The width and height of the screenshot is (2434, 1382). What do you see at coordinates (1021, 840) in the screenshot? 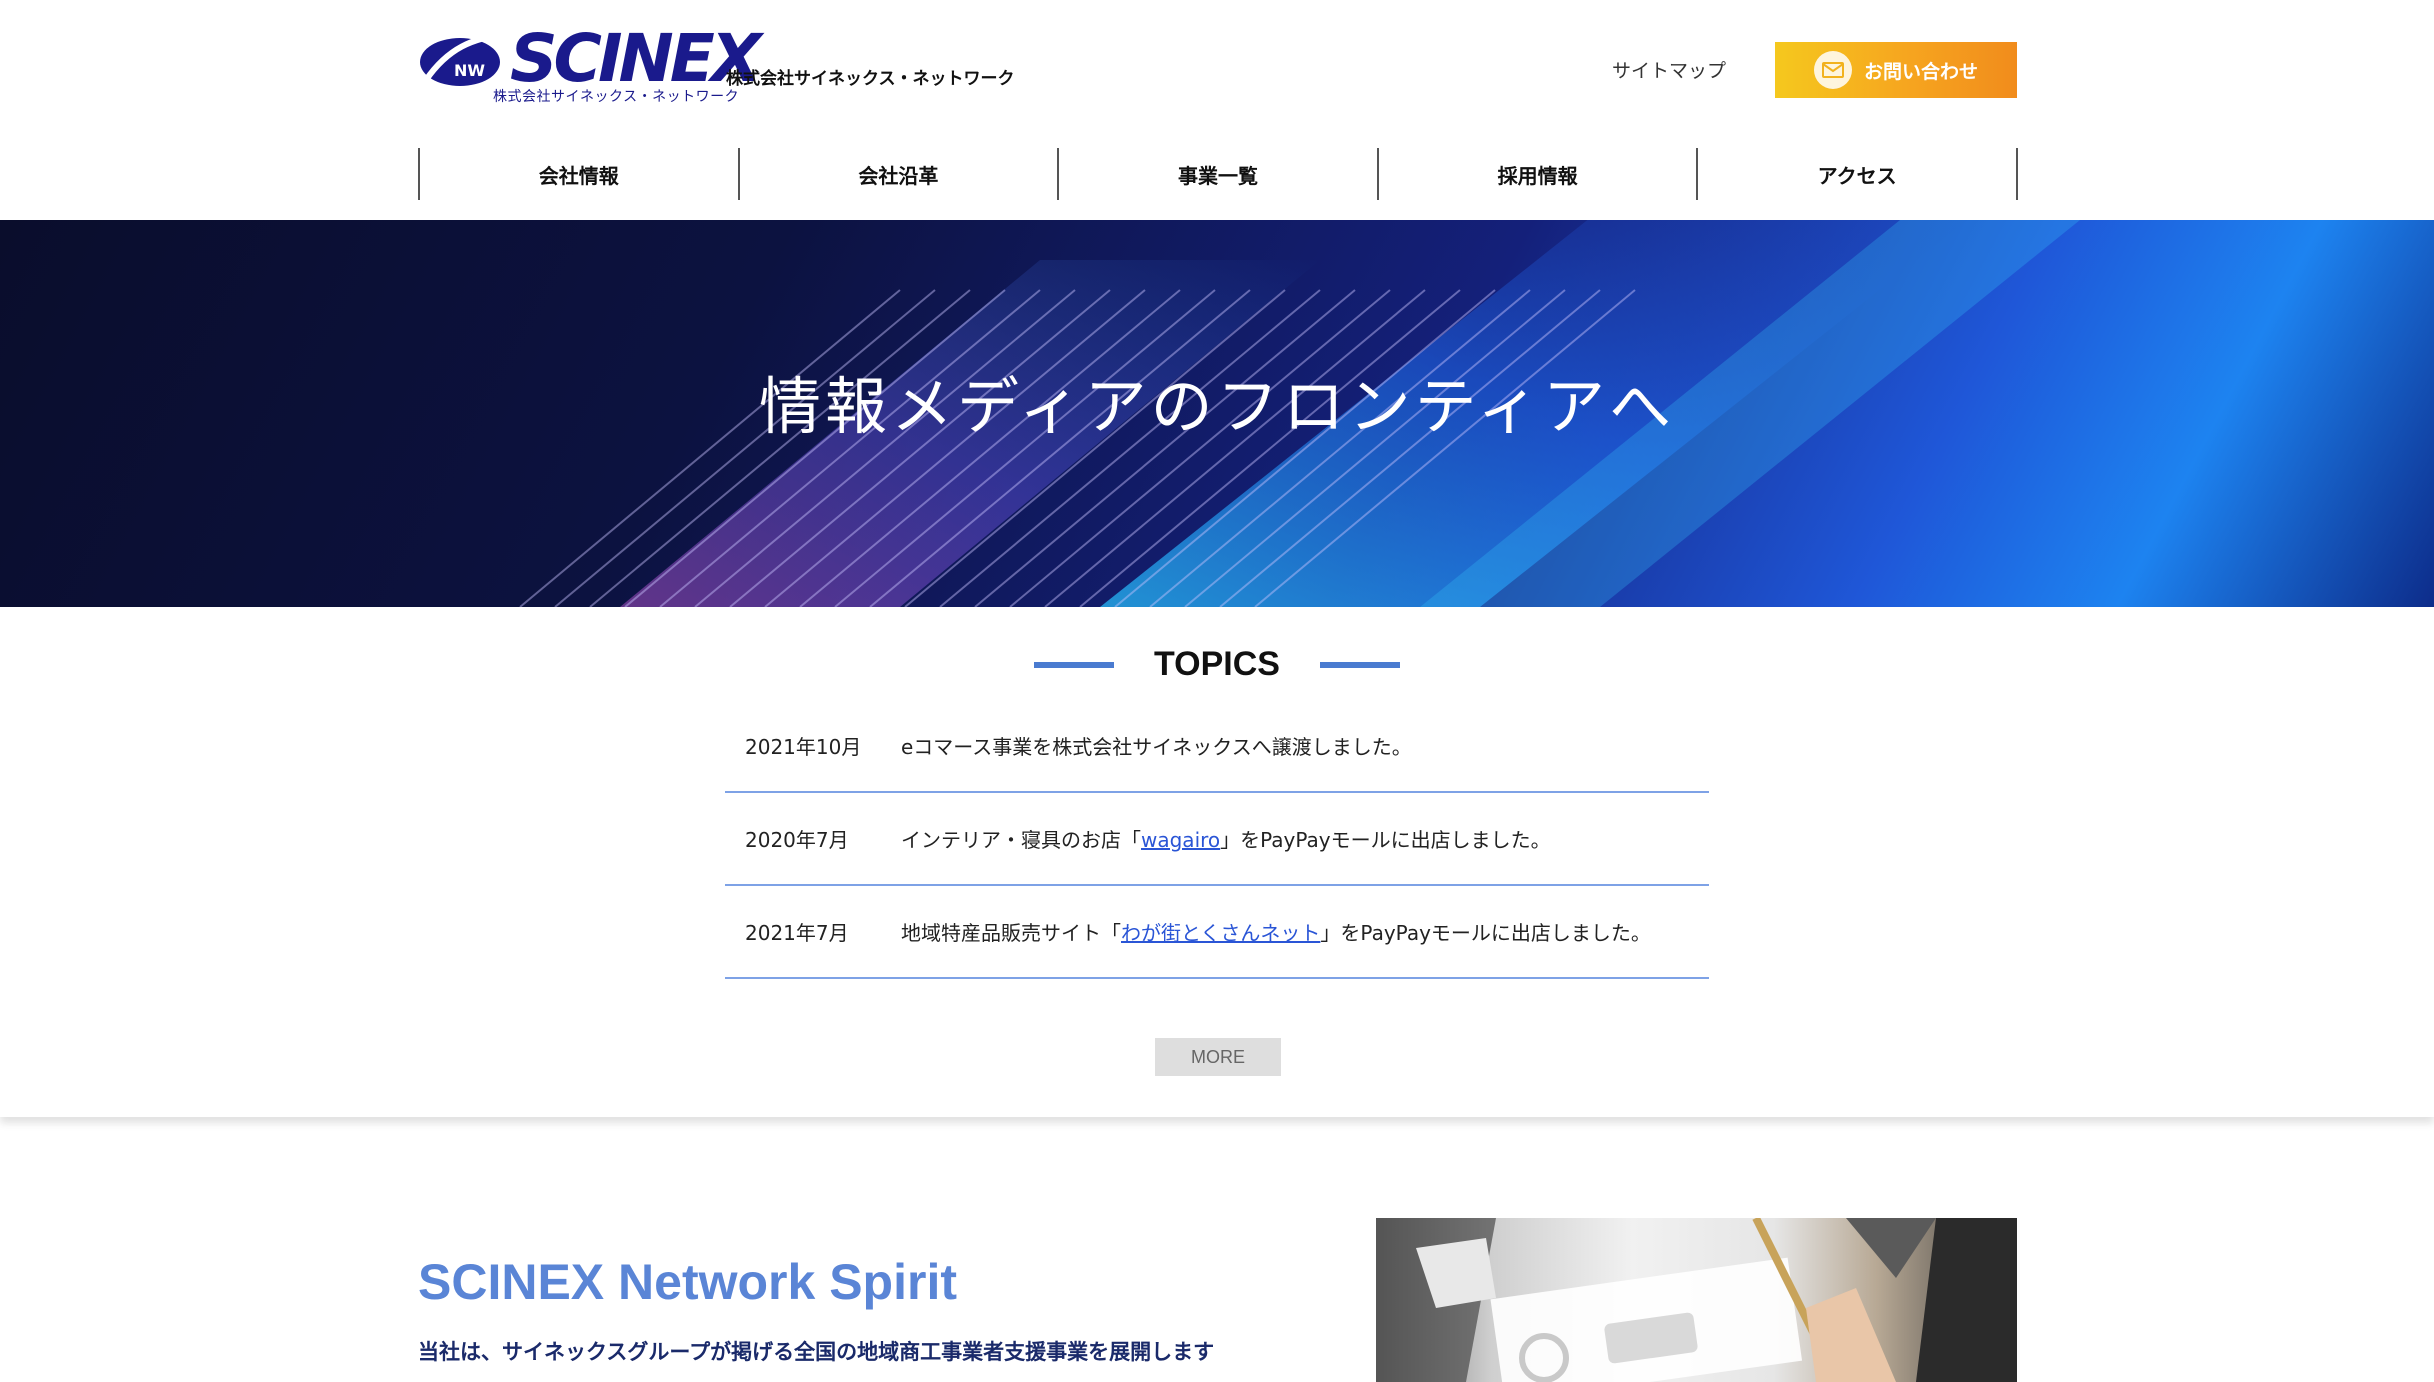
I see `topic-text-before: インテリア・寝具のお店「` at bounding box center [1021, 840].